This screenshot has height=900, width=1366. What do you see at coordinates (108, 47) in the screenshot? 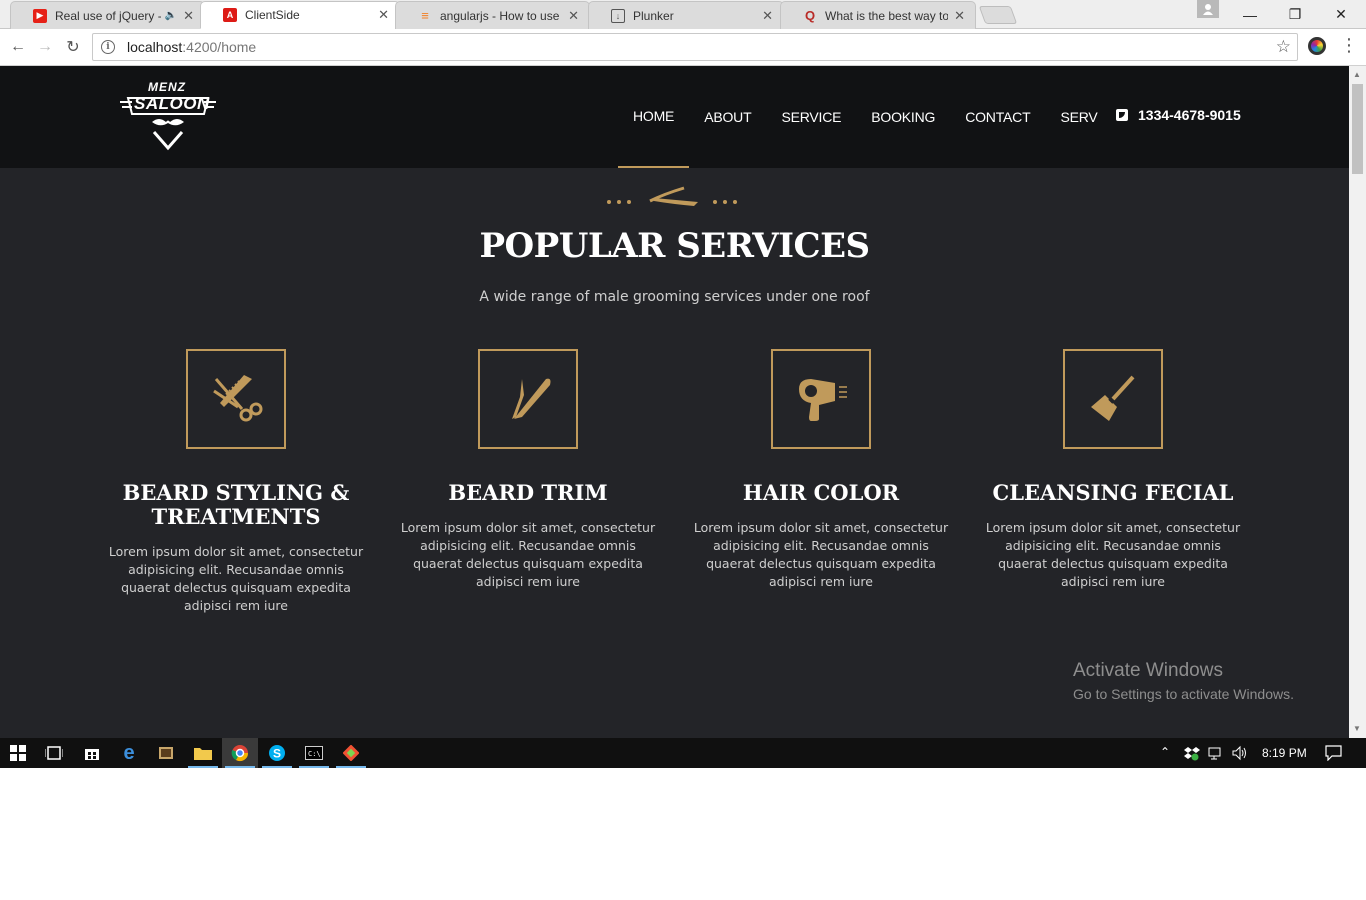
I see `info-icon: i` at bounding box center [108, 47].